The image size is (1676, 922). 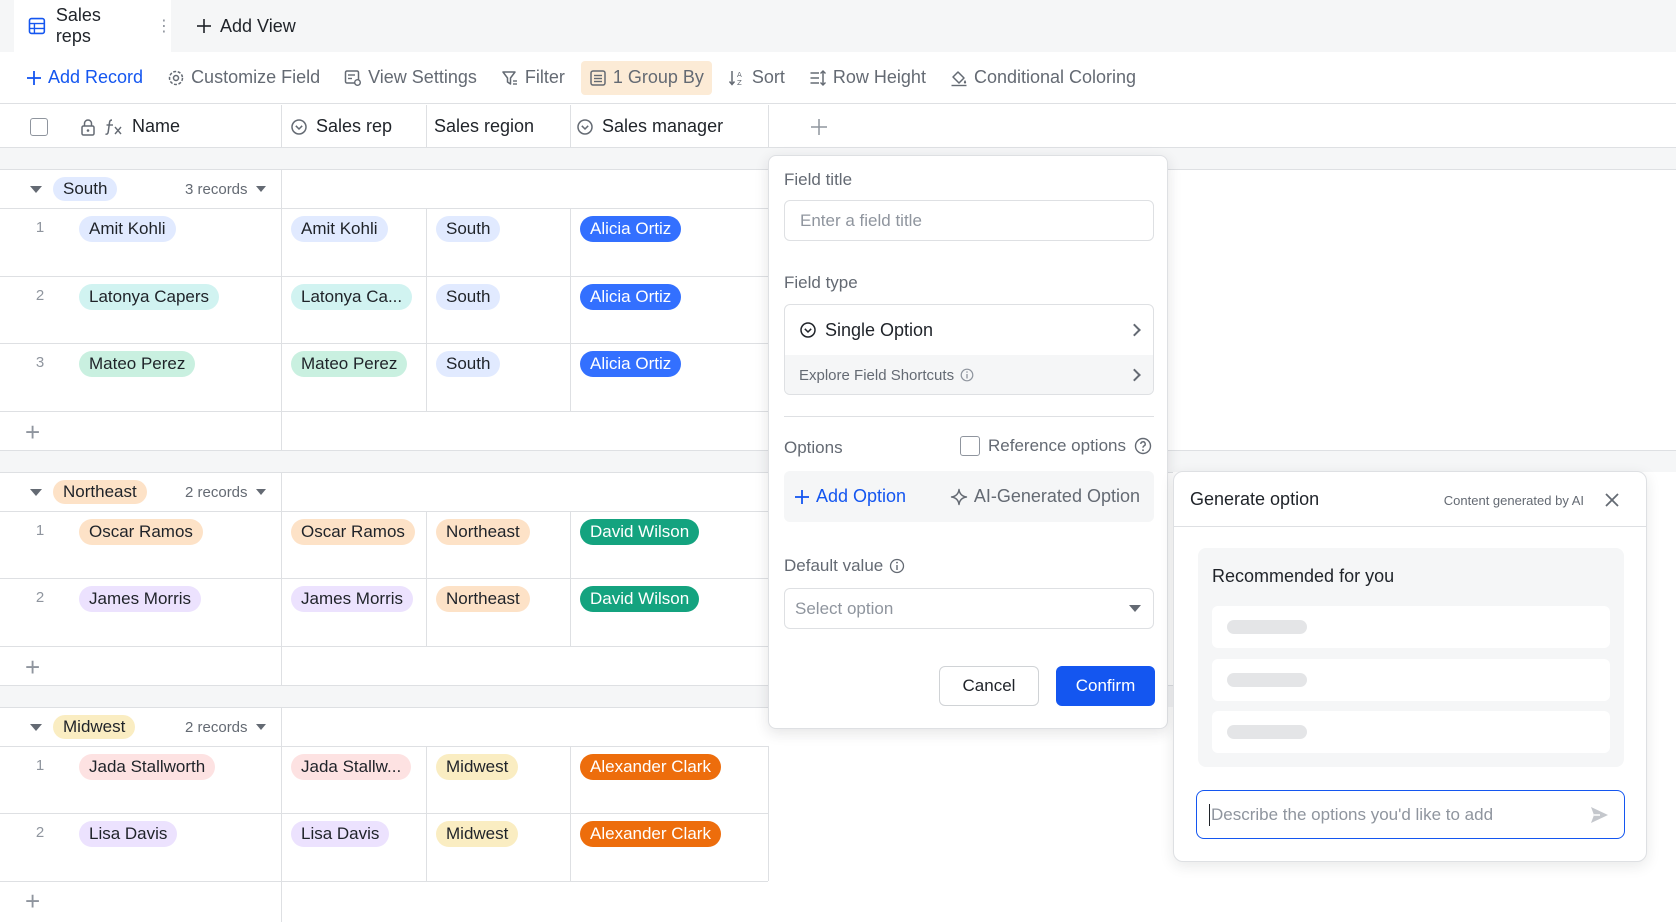 I want to click on lock-icon, so click(x=88, y=127).